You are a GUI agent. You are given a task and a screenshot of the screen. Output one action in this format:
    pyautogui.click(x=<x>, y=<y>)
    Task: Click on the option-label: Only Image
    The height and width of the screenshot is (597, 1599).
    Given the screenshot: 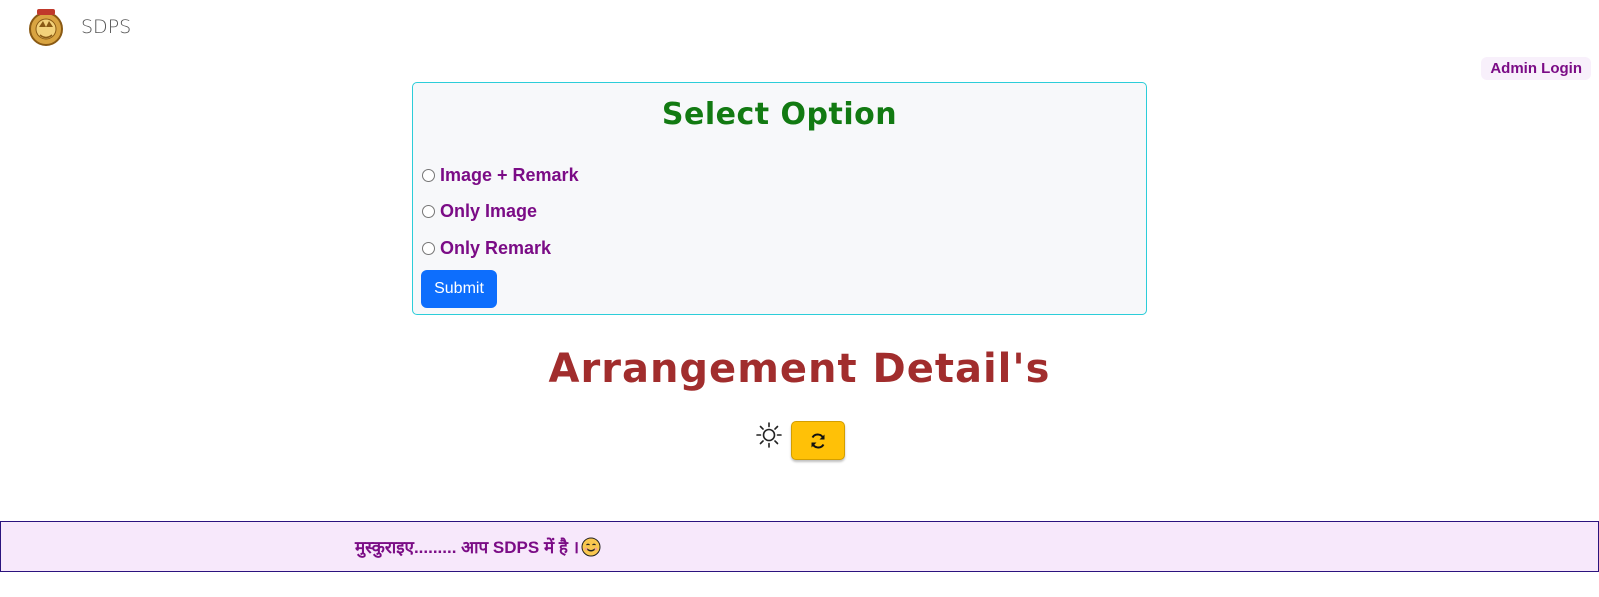 What is the action you would take?
    pyautogui.click(x=489, y=211)
    